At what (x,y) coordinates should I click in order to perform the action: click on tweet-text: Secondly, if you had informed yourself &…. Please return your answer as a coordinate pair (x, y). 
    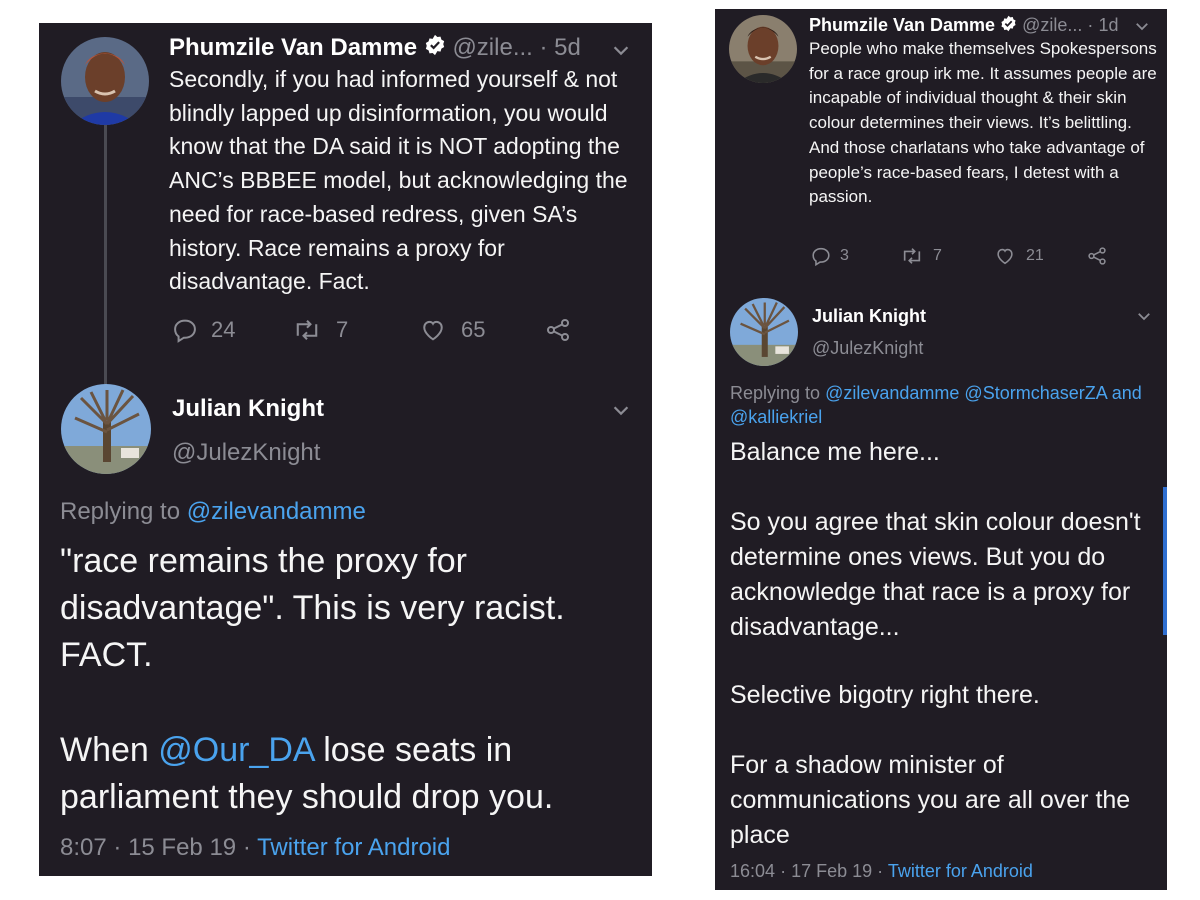
    Looking at the image, I should click on (398, 180).